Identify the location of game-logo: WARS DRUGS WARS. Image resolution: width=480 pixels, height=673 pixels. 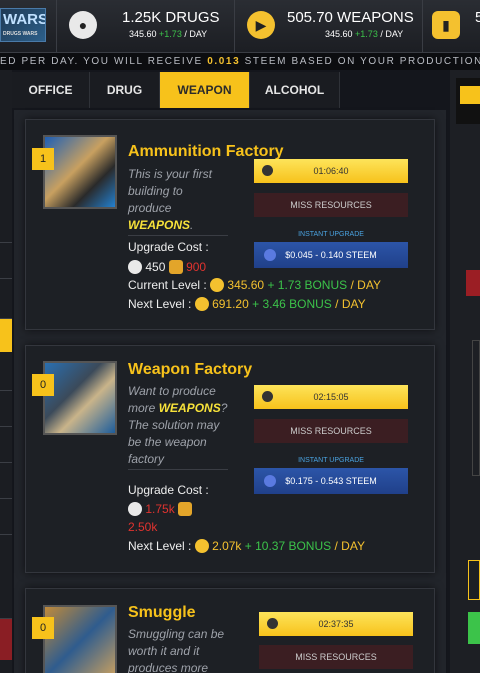
(23, 25).